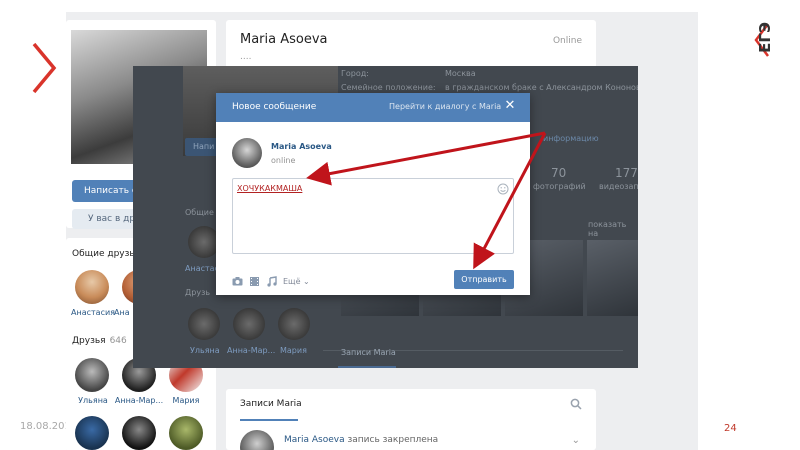 The height and width of the screenshot is (450, 800). I want to click on dimmed-photos-count: 70, so click(559, 173).